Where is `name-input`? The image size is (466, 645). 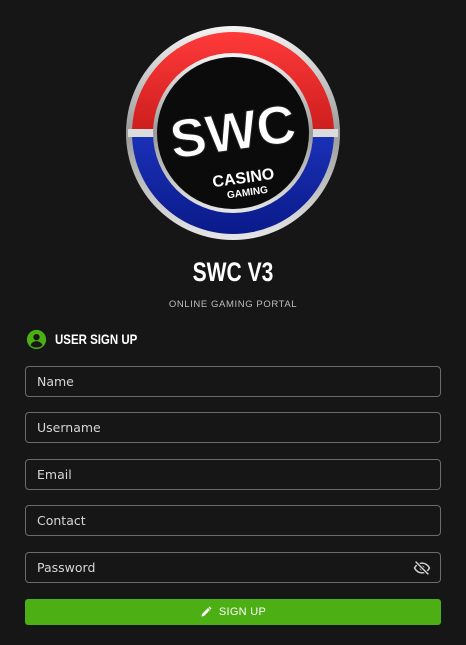
name-input is located at coordinates (233, 381).